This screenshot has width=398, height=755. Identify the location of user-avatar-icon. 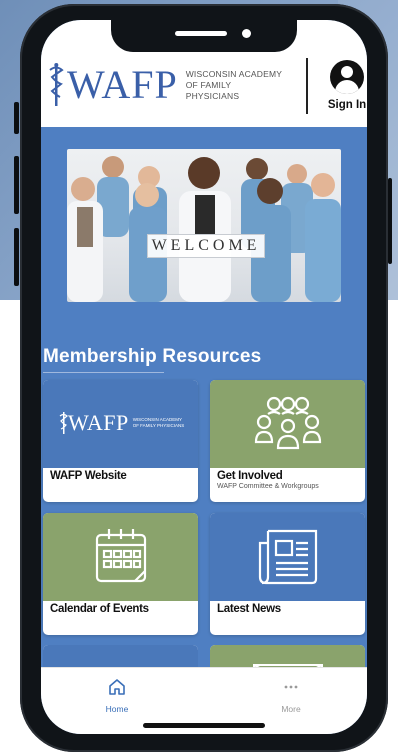
(347, 77).